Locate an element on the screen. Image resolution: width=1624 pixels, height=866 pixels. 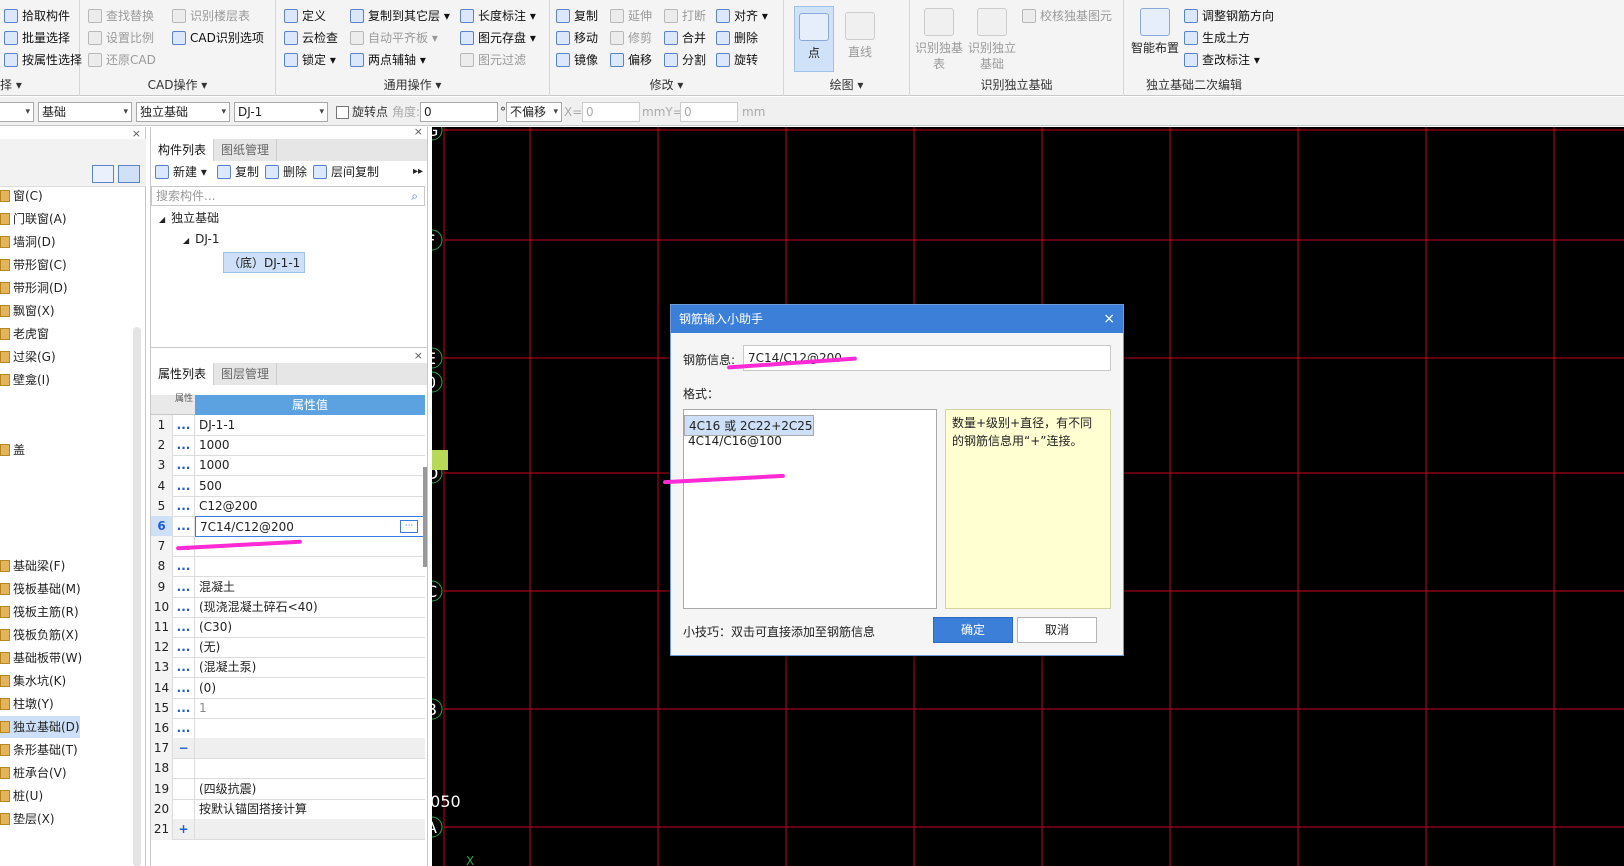
nav-item: 飘窗(X) is located at coordinates (65, 311).